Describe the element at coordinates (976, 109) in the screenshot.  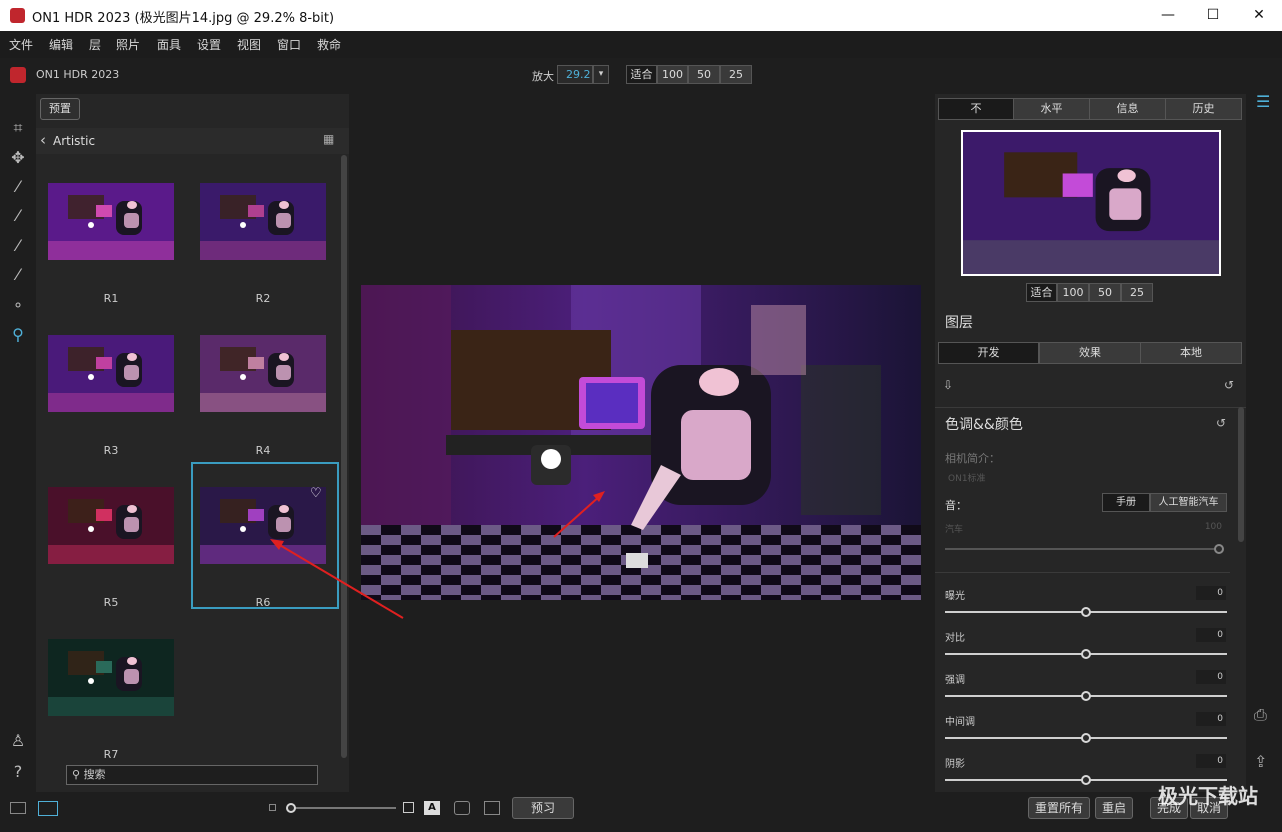
I see `tab-navigator: 不` at that location.